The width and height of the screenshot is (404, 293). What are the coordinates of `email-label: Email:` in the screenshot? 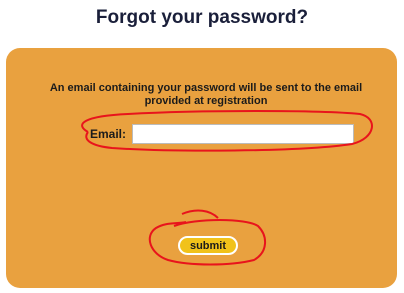 It's located at (108, 134).